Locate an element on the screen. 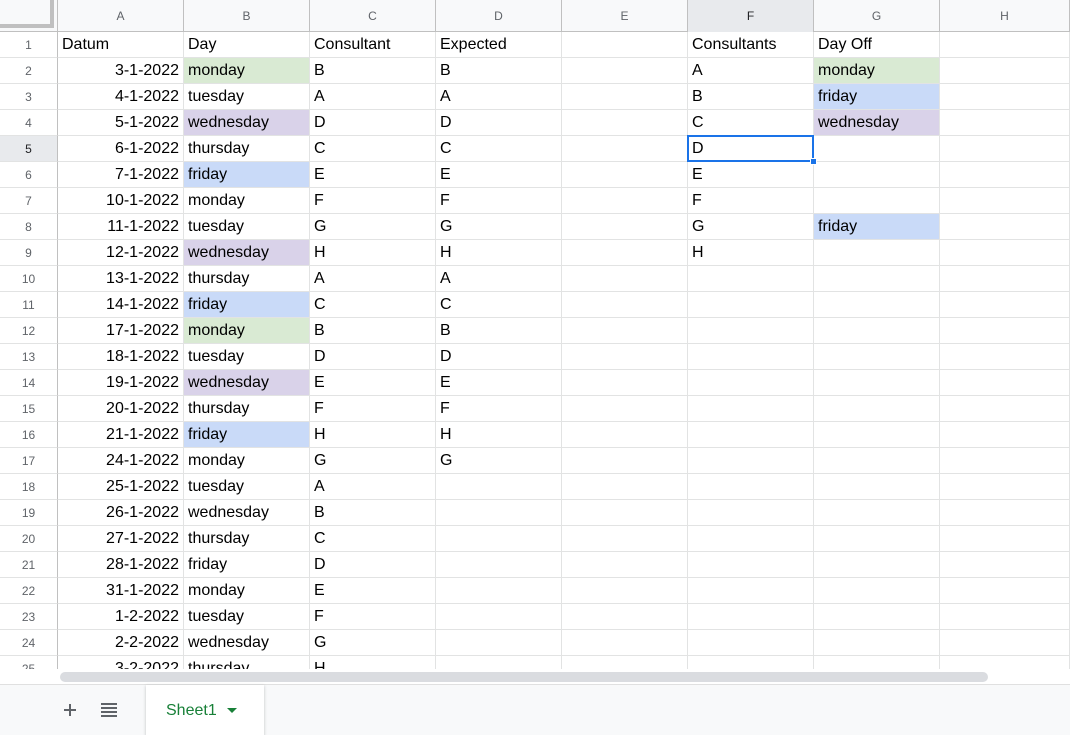 The width and height of the screenshot is (1070, 735). cell-e13 is located at coordinates (625, 357).